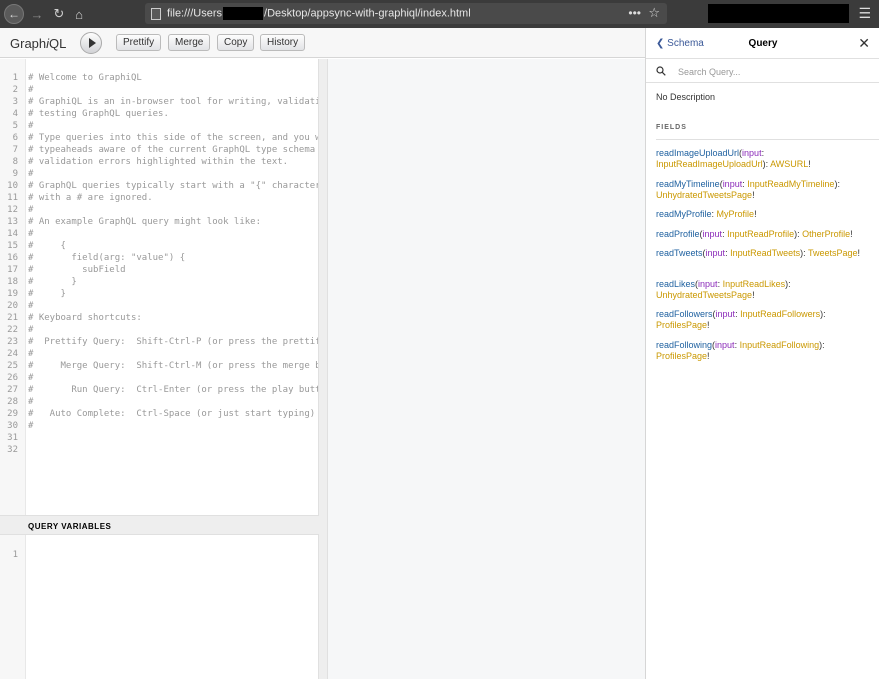  I want to click on back-arrow-icon: ←, so click(14, 14).